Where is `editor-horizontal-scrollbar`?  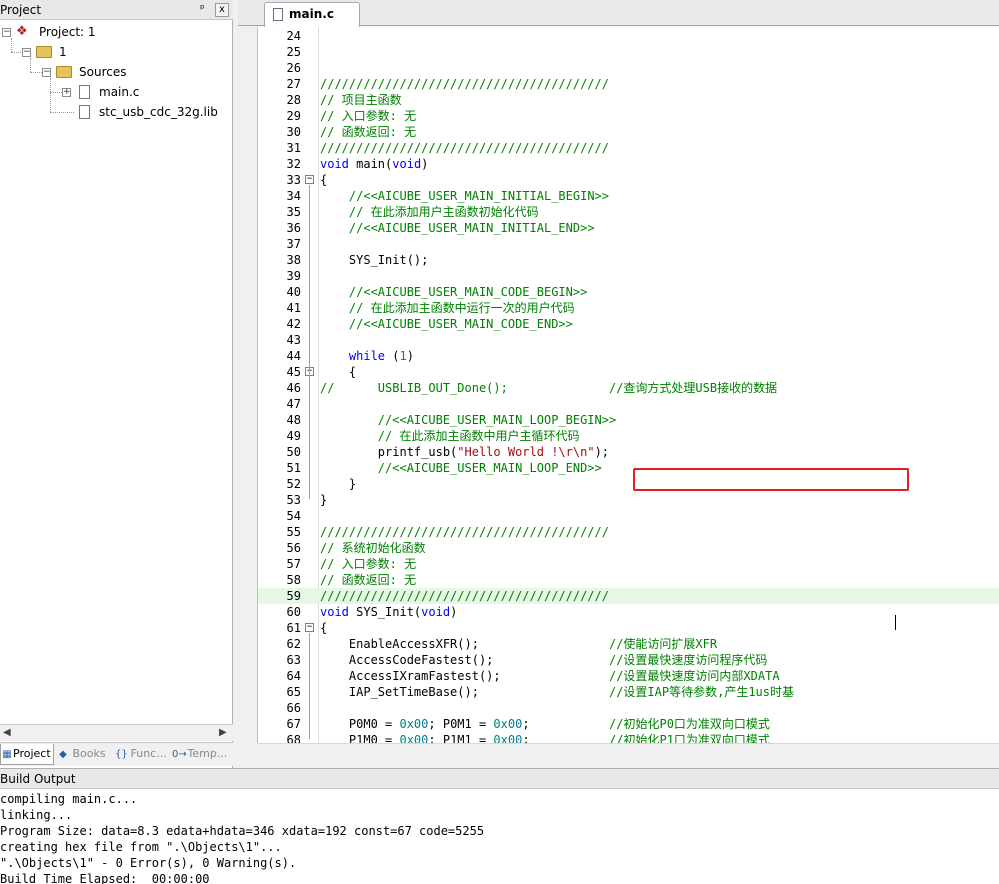 editor-horizontal-scrollbar is located at coordinates (628, 752).